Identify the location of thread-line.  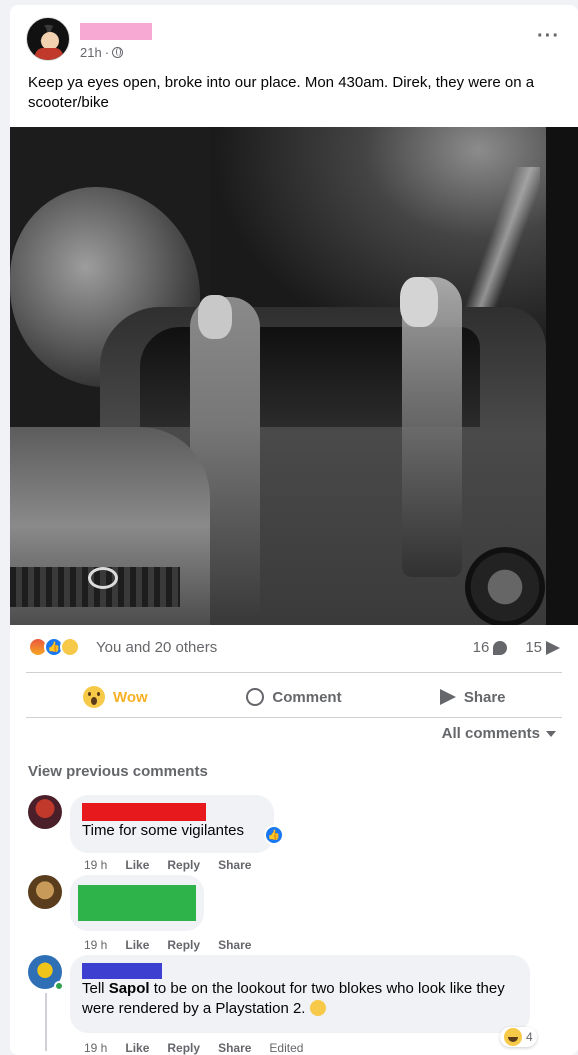
(46, 1022).